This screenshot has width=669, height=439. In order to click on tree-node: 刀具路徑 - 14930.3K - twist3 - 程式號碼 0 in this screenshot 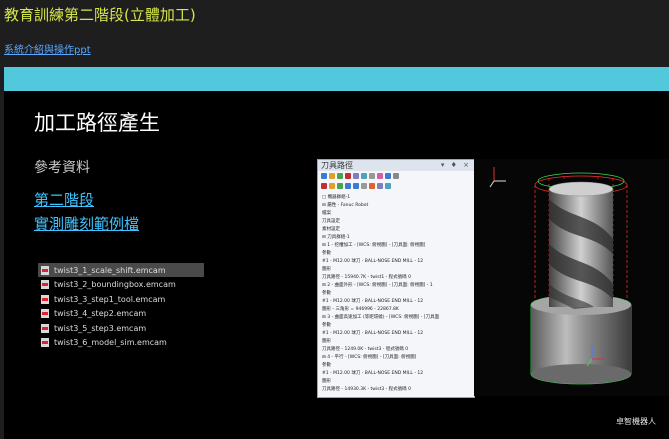, I will do `click(398, 390)`.